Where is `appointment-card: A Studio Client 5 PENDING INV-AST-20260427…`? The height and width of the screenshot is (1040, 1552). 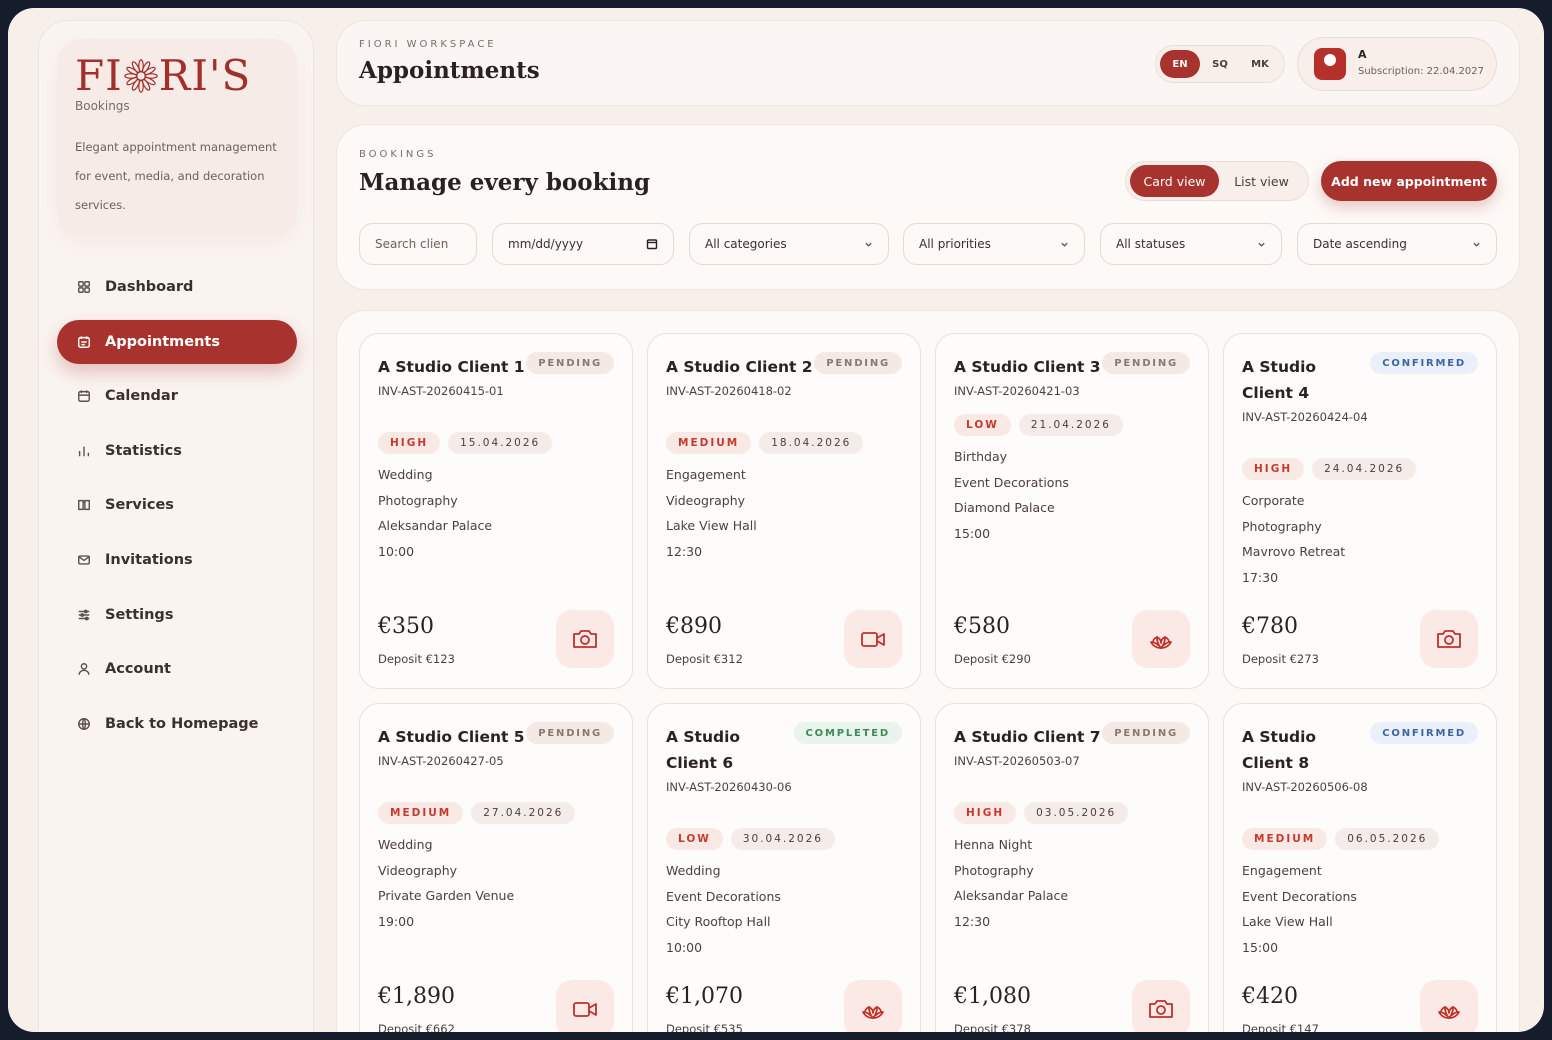
appointment-card: A Studio Client 5 PENDING INV-AST-20260427… is located at coordinates (496, 867).